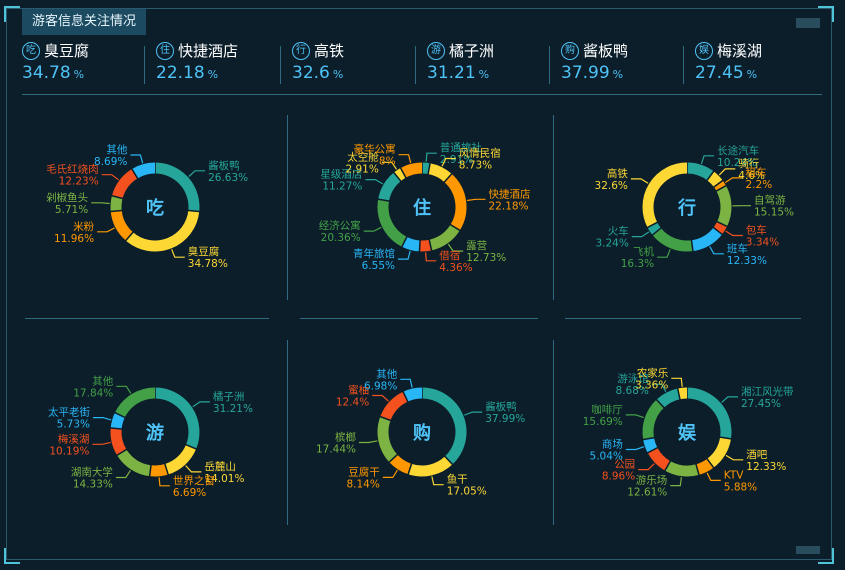 The height and width of the screenshot is (570, 845). What do you see at coordinates (617, 173) in the screenshot?
I see `slice-label: 高铁` at bounding box center [617, 173].